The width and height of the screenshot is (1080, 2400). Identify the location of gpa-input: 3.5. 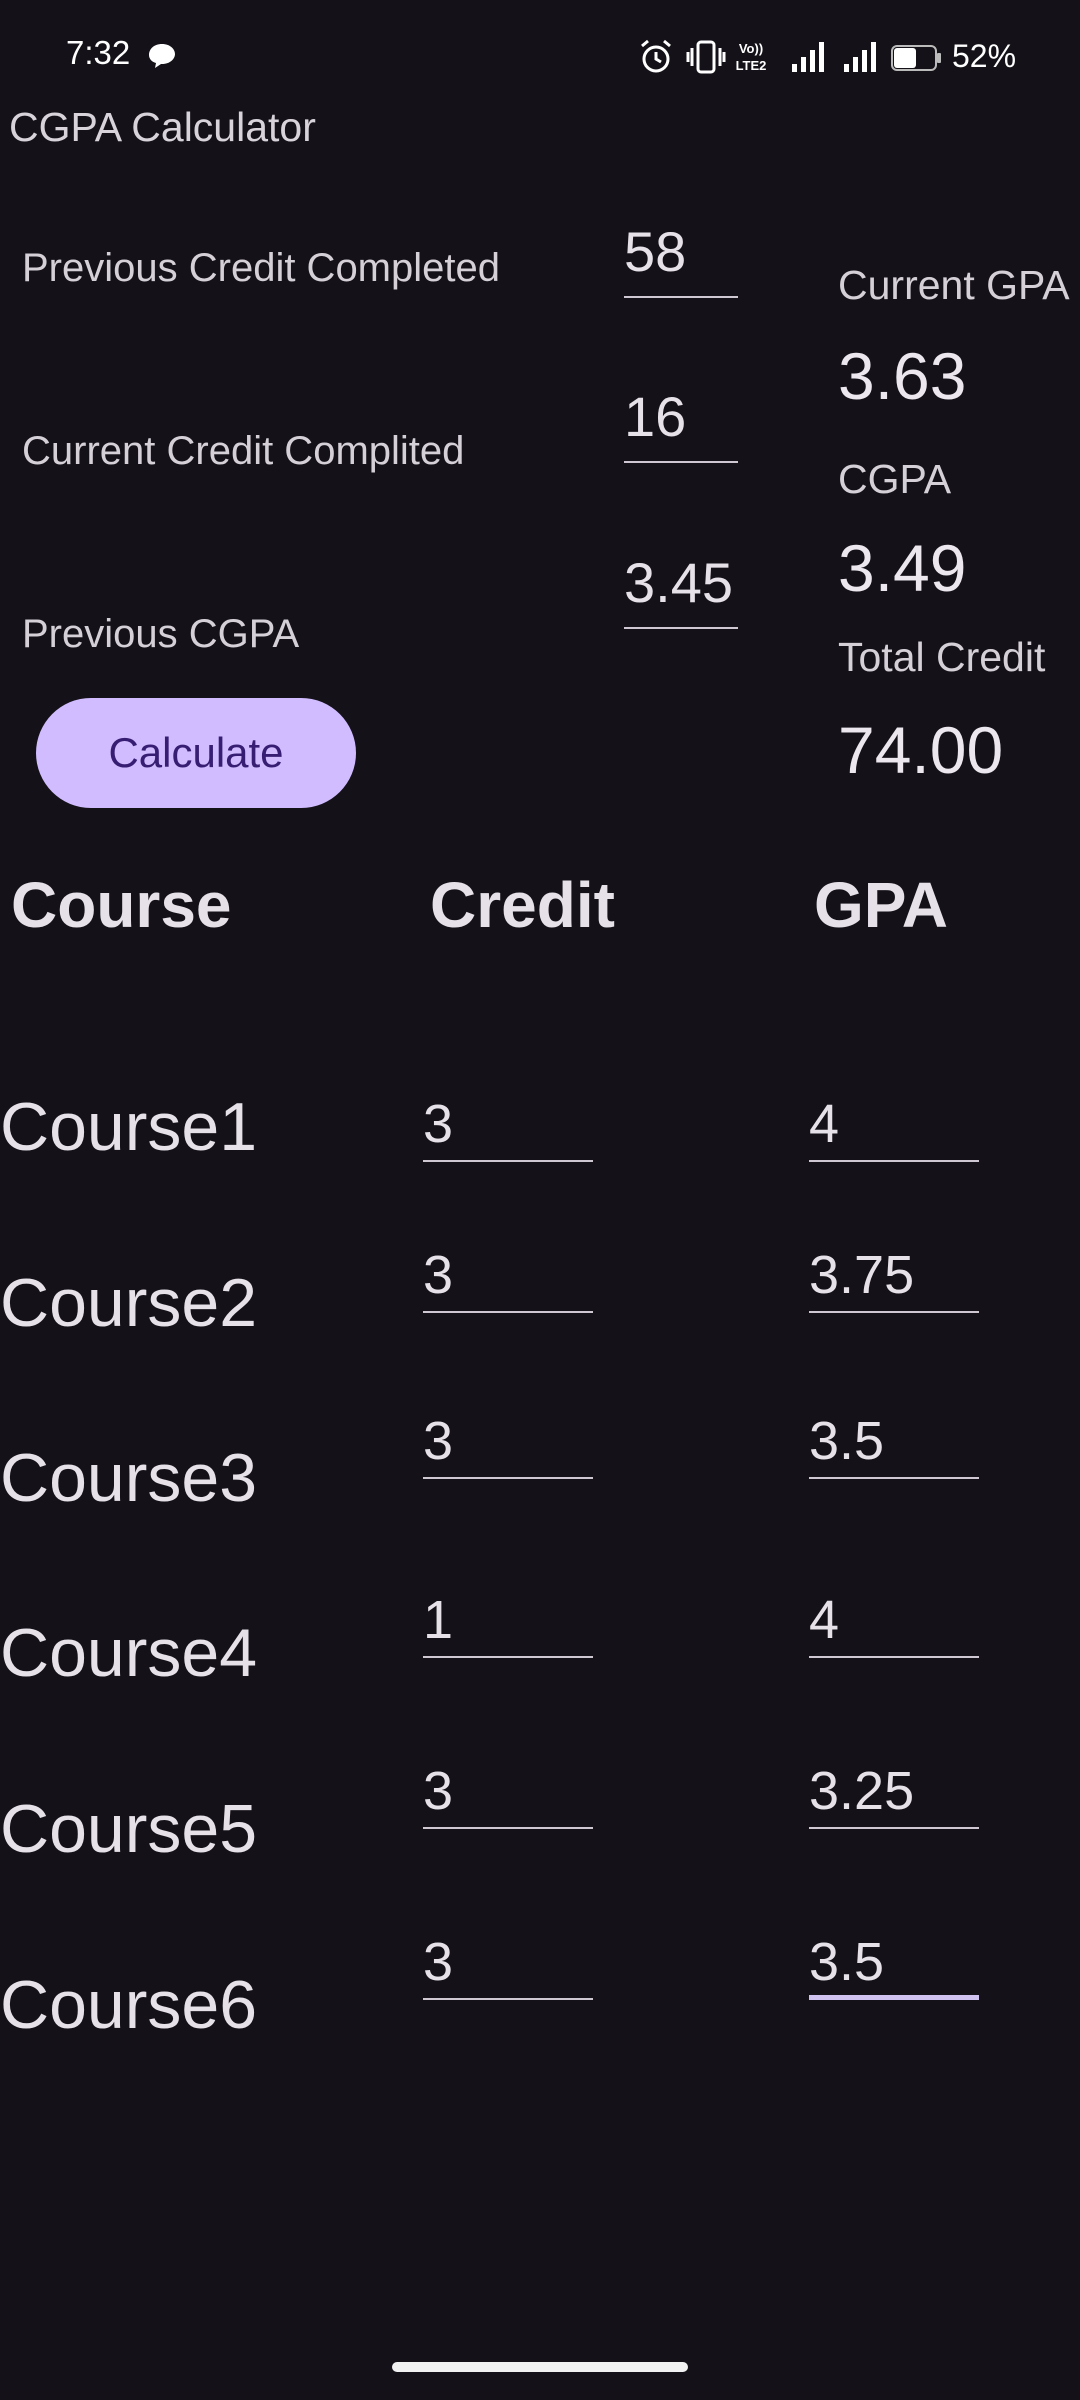
(894, 1445).